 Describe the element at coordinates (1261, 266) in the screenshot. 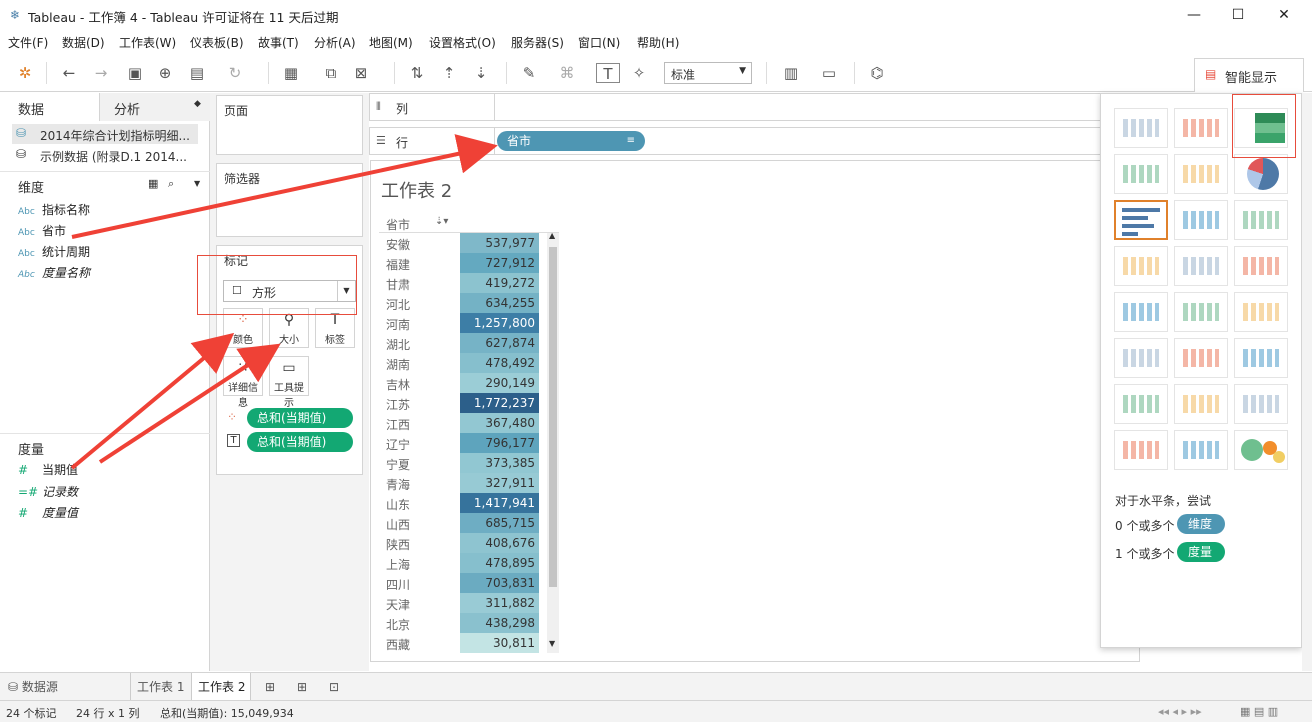

I see `side-by-side-circle-thumb` at that location.